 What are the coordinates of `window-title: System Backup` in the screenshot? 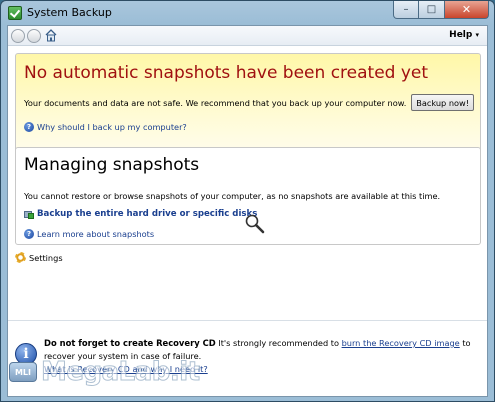 It's located at (69, 12).